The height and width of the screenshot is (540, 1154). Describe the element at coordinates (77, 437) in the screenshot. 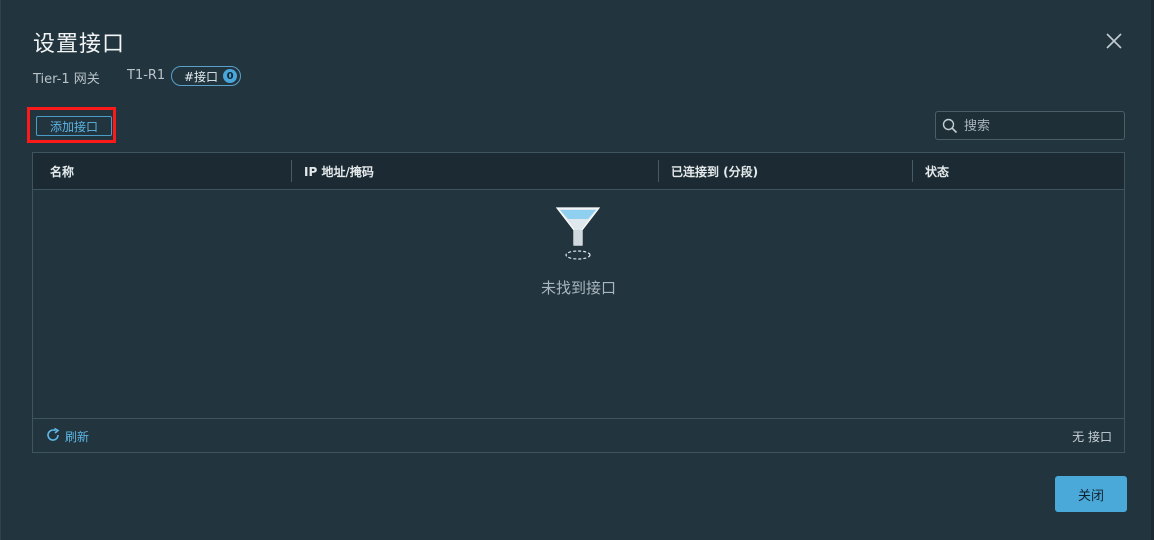

I see `refresh-label: 刷新` at that location.